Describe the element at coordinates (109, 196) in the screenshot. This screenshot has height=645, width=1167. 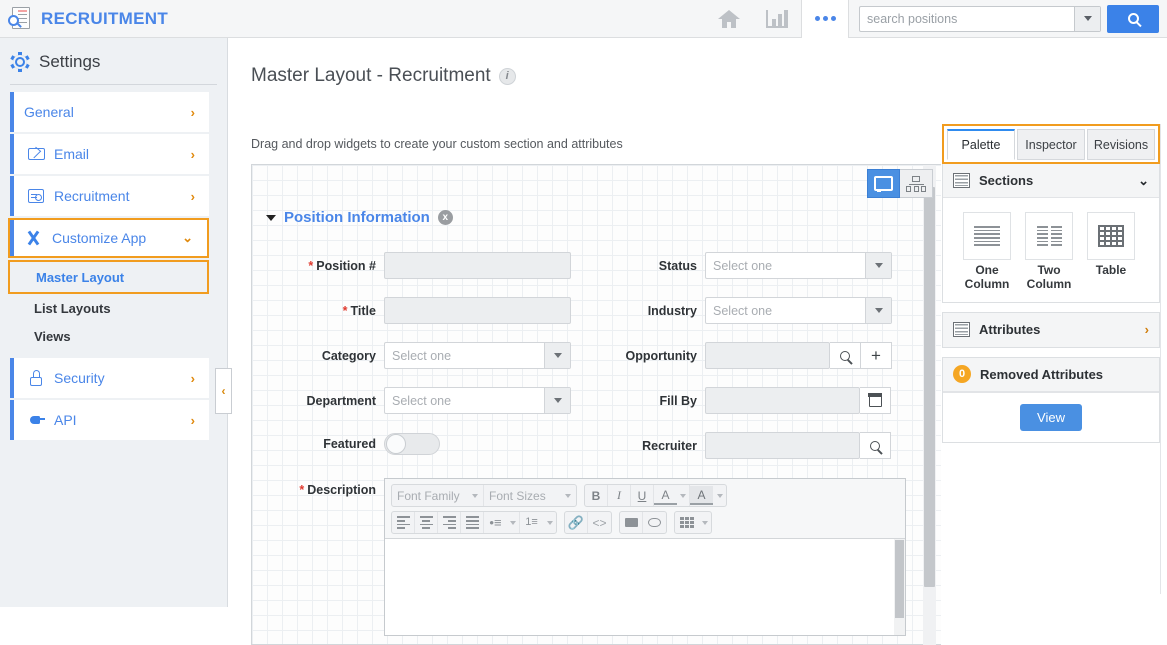
I see `sidebar-item-recruitment: Recruitment ›` at that location.